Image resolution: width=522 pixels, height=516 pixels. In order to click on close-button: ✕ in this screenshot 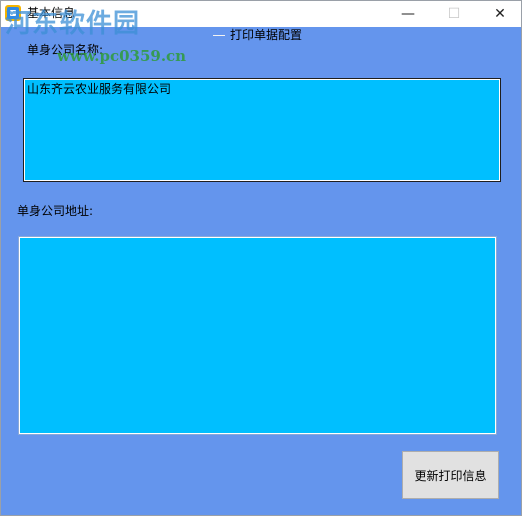, I will do `click(499, 14)`.